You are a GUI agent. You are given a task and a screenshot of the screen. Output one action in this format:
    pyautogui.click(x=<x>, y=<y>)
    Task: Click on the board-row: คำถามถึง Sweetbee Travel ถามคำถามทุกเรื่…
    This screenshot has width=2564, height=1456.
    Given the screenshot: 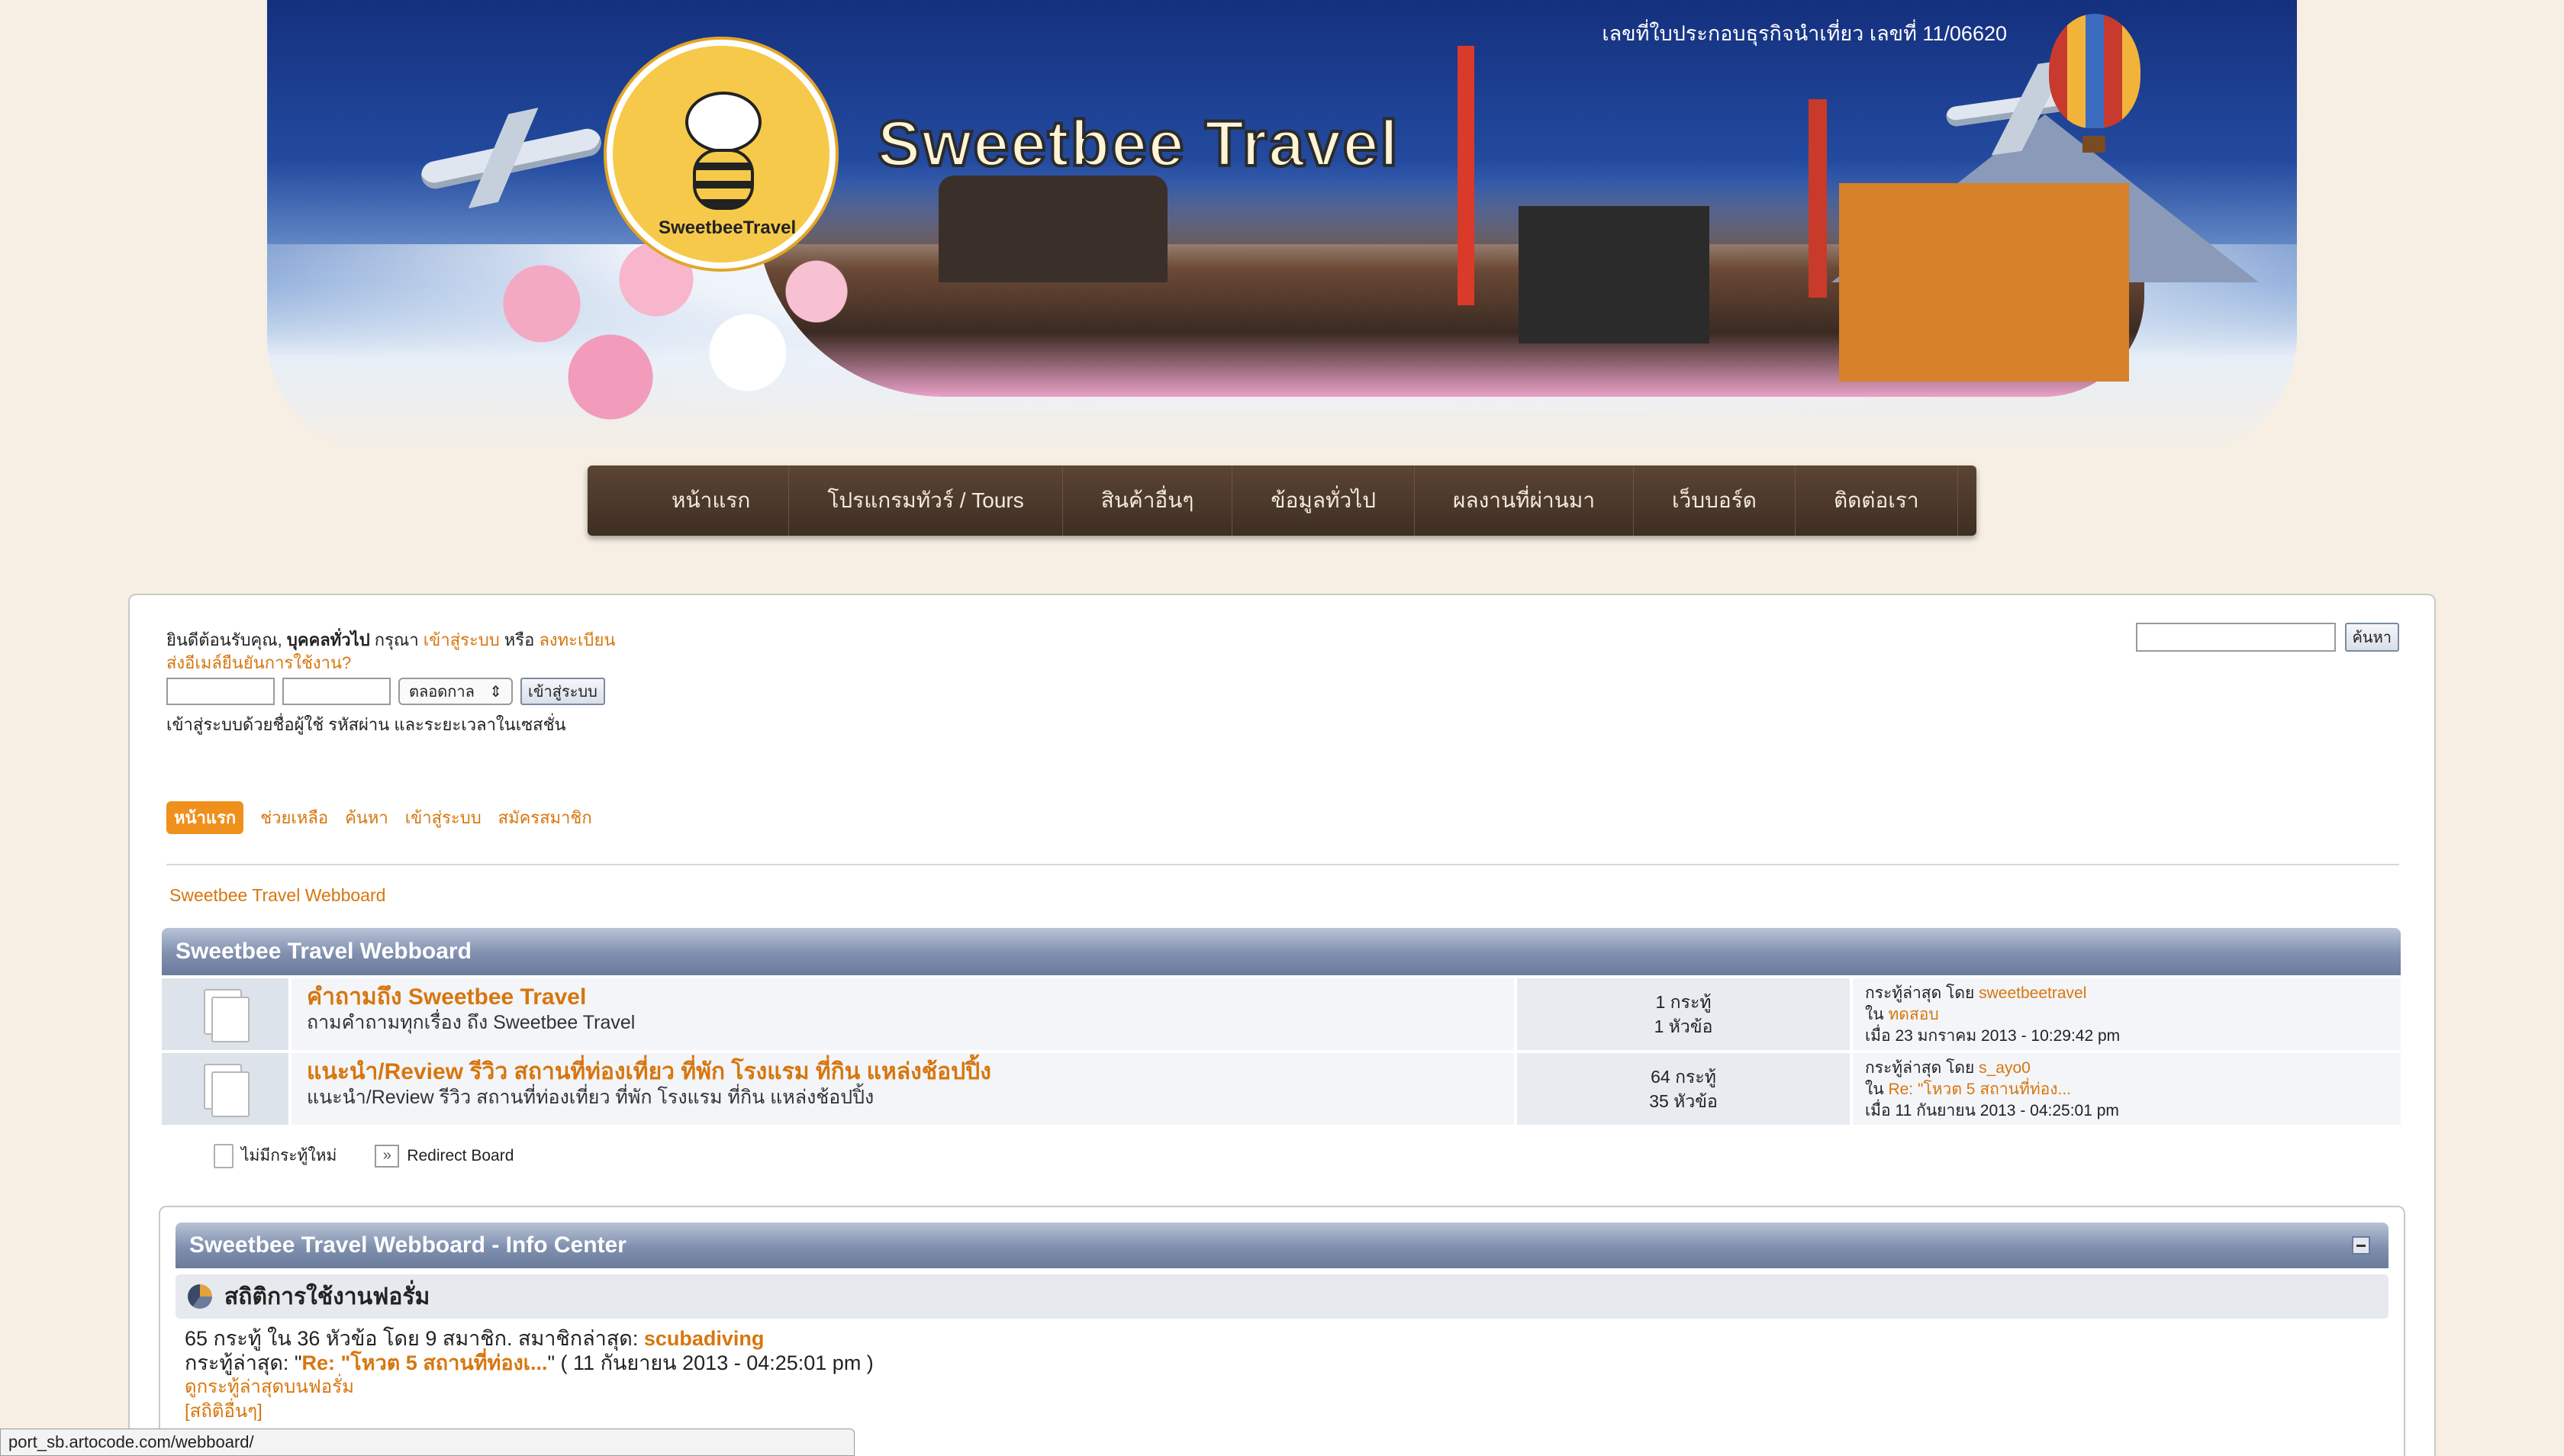 What is the action you would take?
    pyautogui.click(x=1281, y=1014)
    